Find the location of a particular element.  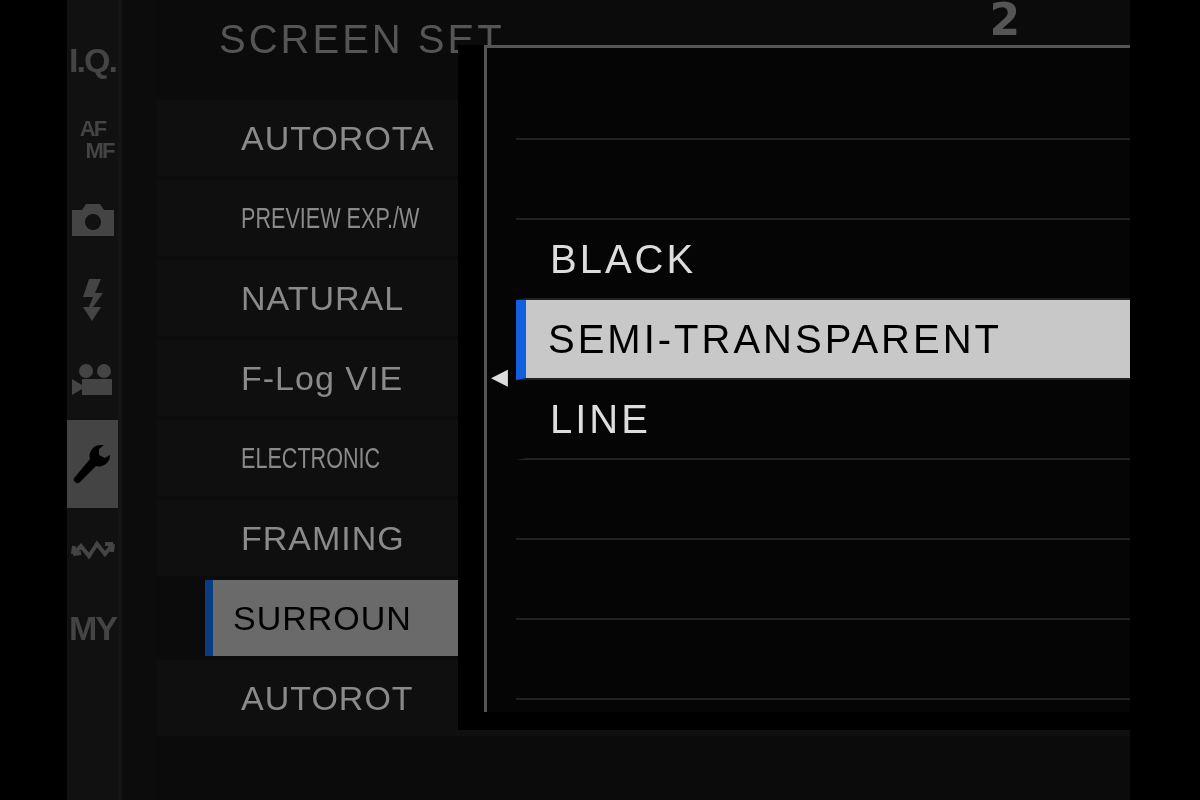

menu-tab is located at coordinates (92, 464).